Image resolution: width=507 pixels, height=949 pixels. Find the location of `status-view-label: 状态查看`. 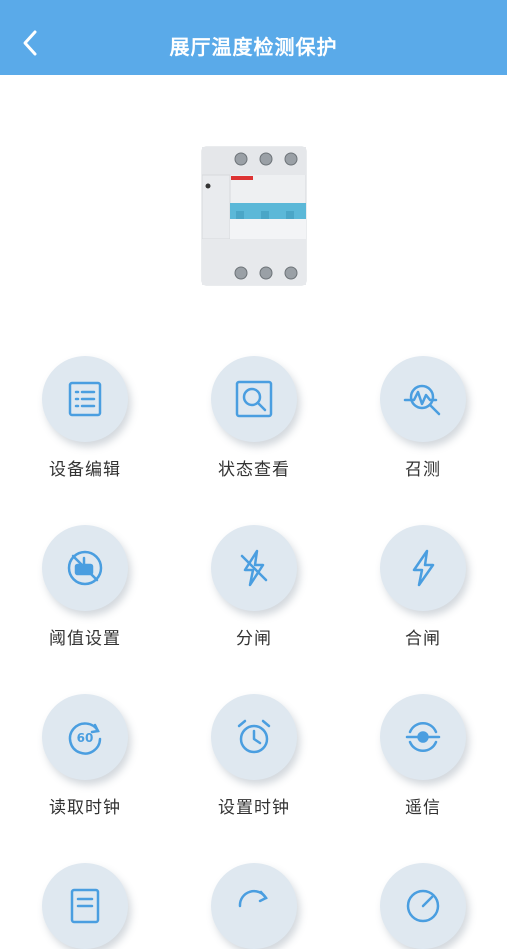

status-view-label: 状态查看 is located at coordinates (254, 470).